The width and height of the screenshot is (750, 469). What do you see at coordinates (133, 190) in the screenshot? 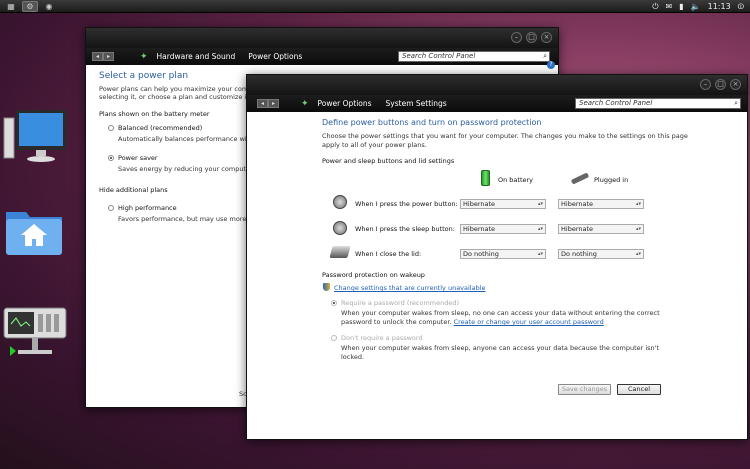
I see `hide-additional-plans: Hide additional plans` at bounding box center [133, 190].